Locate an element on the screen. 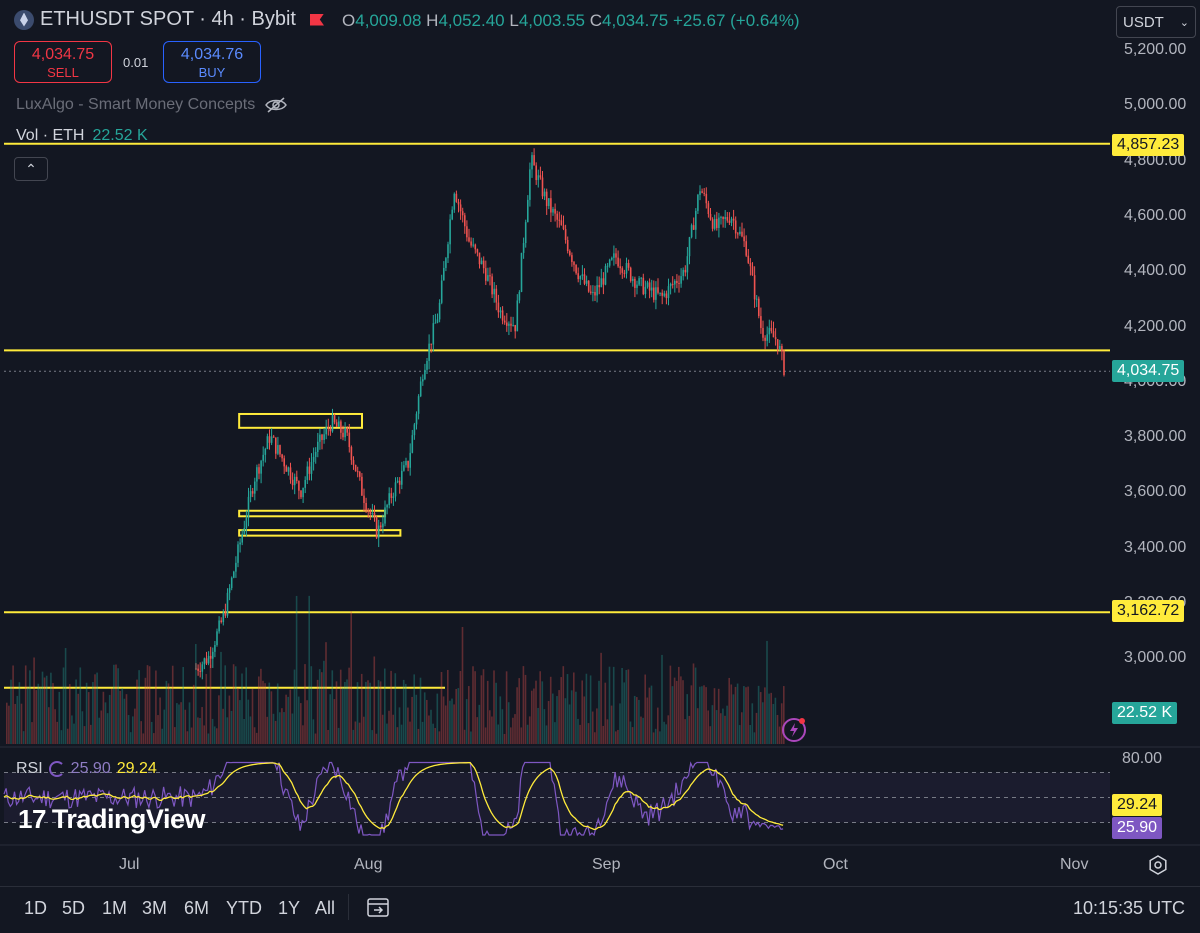  range-6m: 6M is located at coordinates (196, 908).